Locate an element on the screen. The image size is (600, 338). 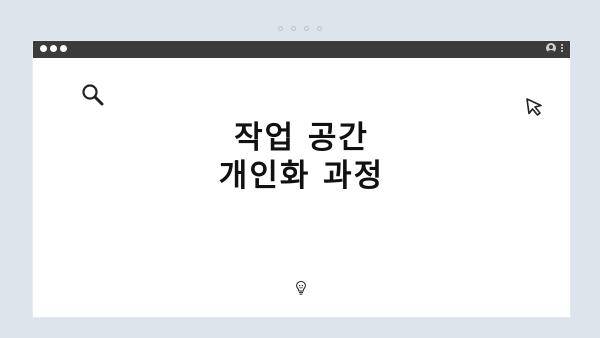
search-icon is located at coordinates (93, 95).